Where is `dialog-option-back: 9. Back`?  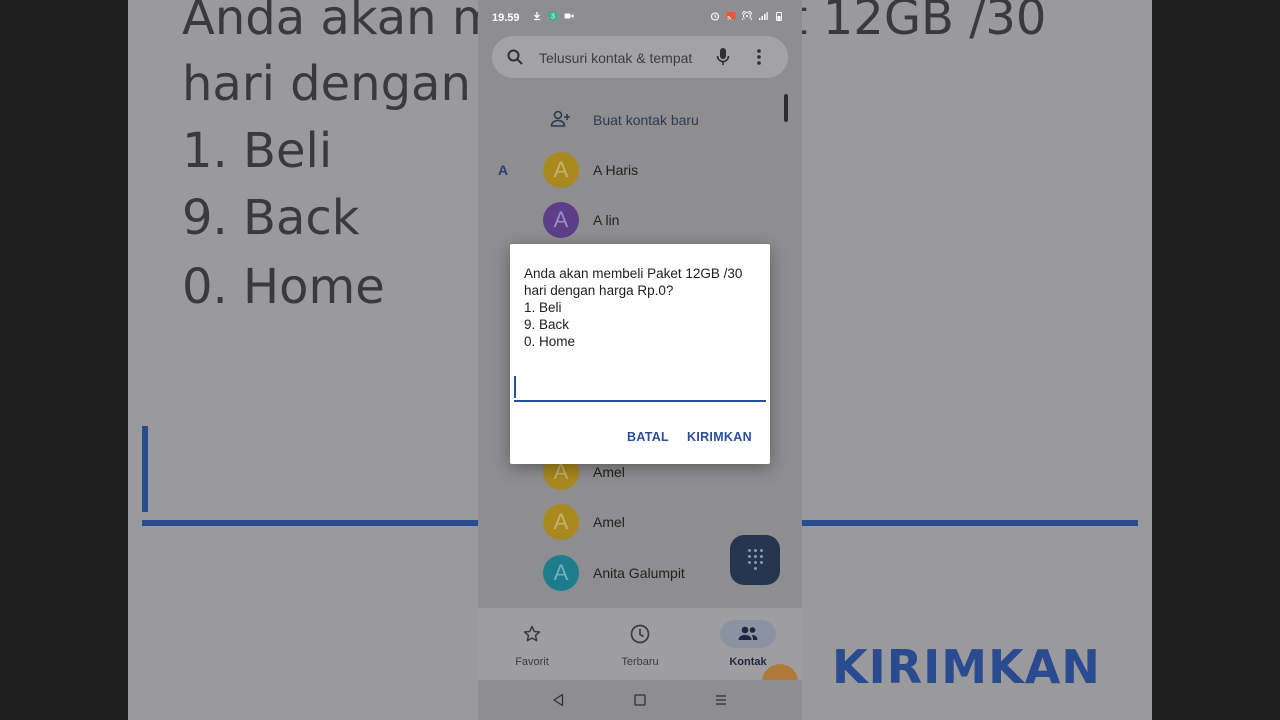 dialog-option-back: 9. Back is located at coordinates (547, 324).